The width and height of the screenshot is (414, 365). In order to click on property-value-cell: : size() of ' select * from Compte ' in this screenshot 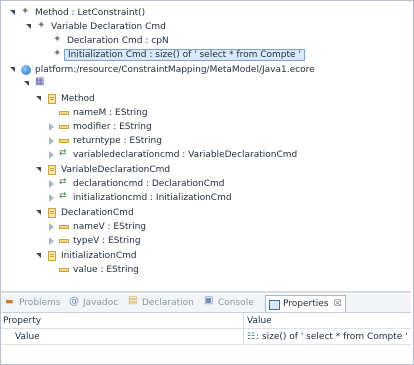, I will do `click(327, 337)`.